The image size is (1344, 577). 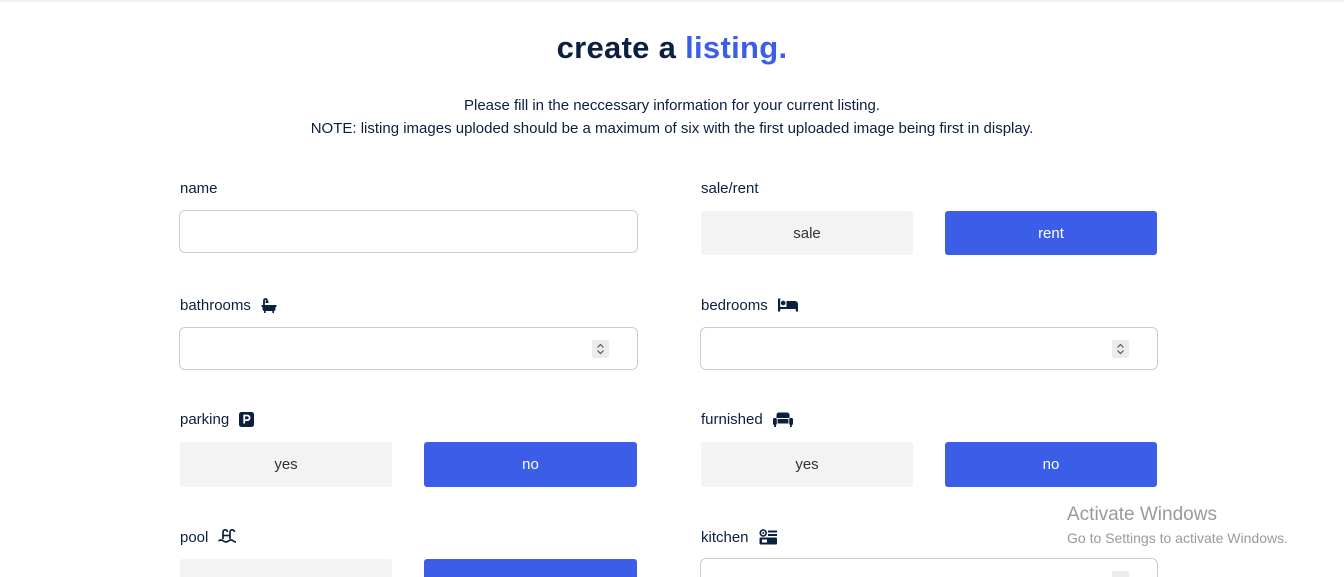 I want to click on pool-yes-button, so click(x=286, y=568).